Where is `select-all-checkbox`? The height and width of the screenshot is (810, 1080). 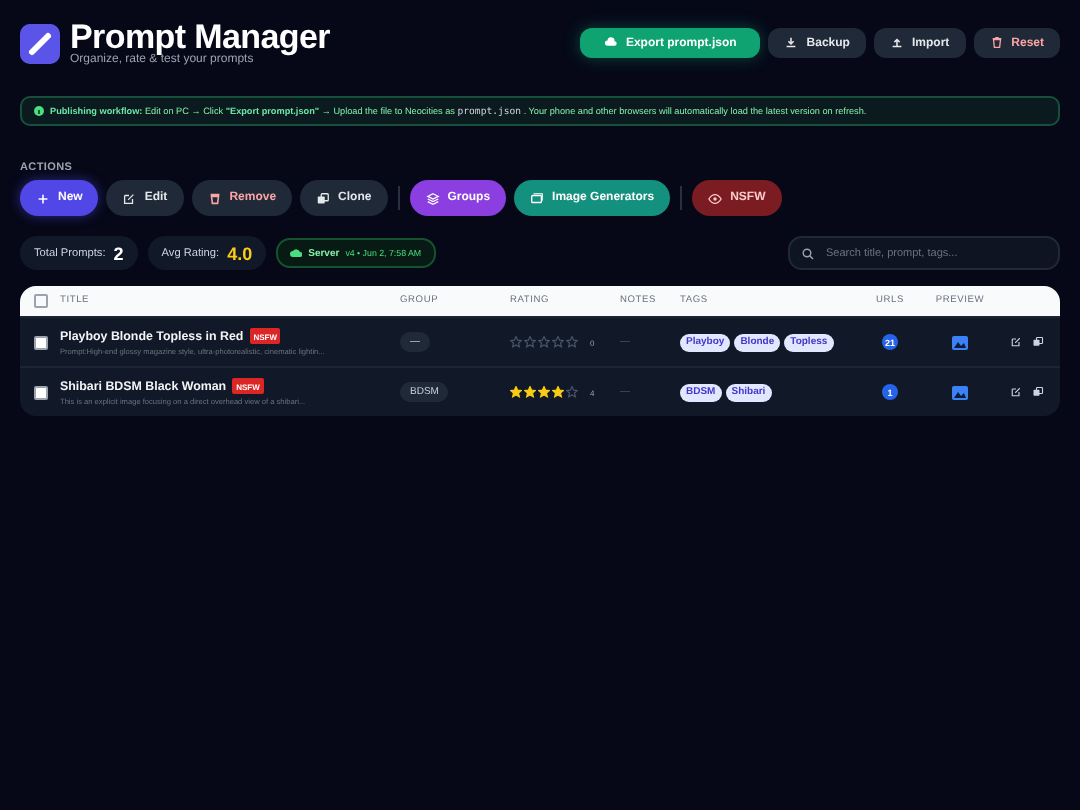
select-all-checkbox is located at coordinates (40, 301).